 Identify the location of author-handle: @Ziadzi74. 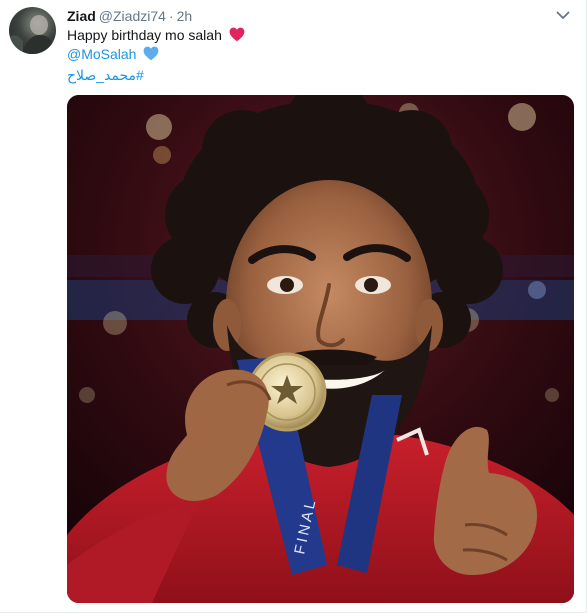
(132, 16).